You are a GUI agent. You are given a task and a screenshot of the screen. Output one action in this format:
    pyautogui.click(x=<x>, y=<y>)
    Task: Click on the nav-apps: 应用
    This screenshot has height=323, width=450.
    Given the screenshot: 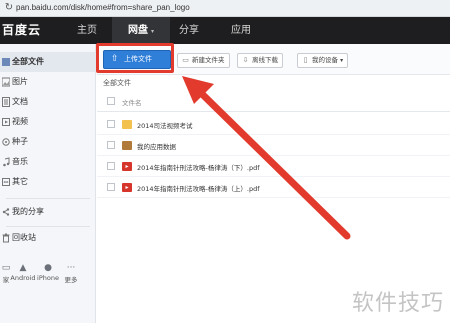 What is the action you would take?
    pyautogui.click(x=241, y=30)
    